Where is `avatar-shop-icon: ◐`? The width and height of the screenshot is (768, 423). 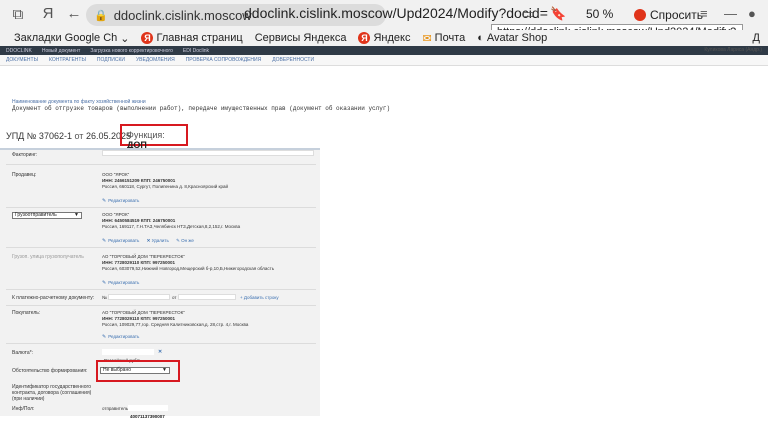
avatar-shop-icon: ◐ is located at coordinates (480, 38).